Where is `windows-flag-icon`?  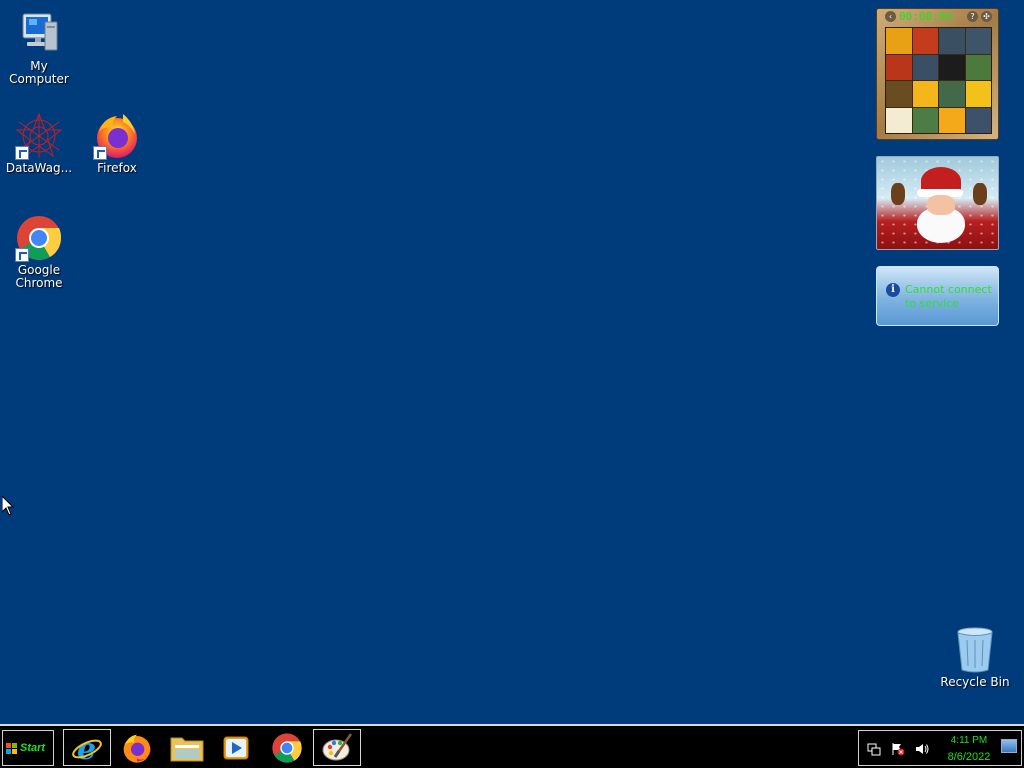
windows-flag-icon is located at coordinates (12, 749).